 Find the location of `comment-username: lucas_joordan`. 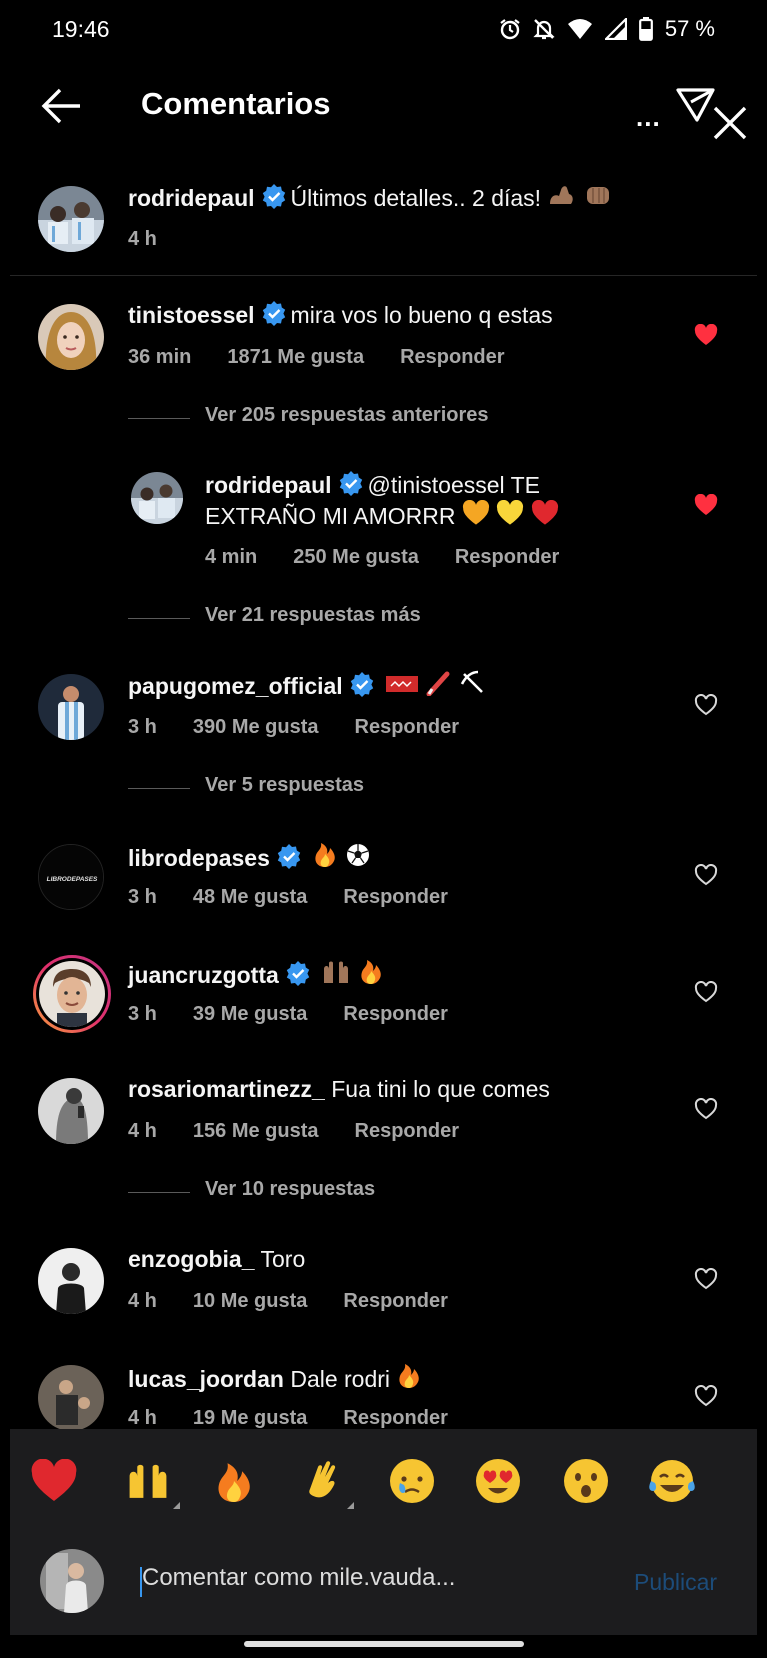

comment-username: lucas_joordan is located at coordinates (206, 1379).